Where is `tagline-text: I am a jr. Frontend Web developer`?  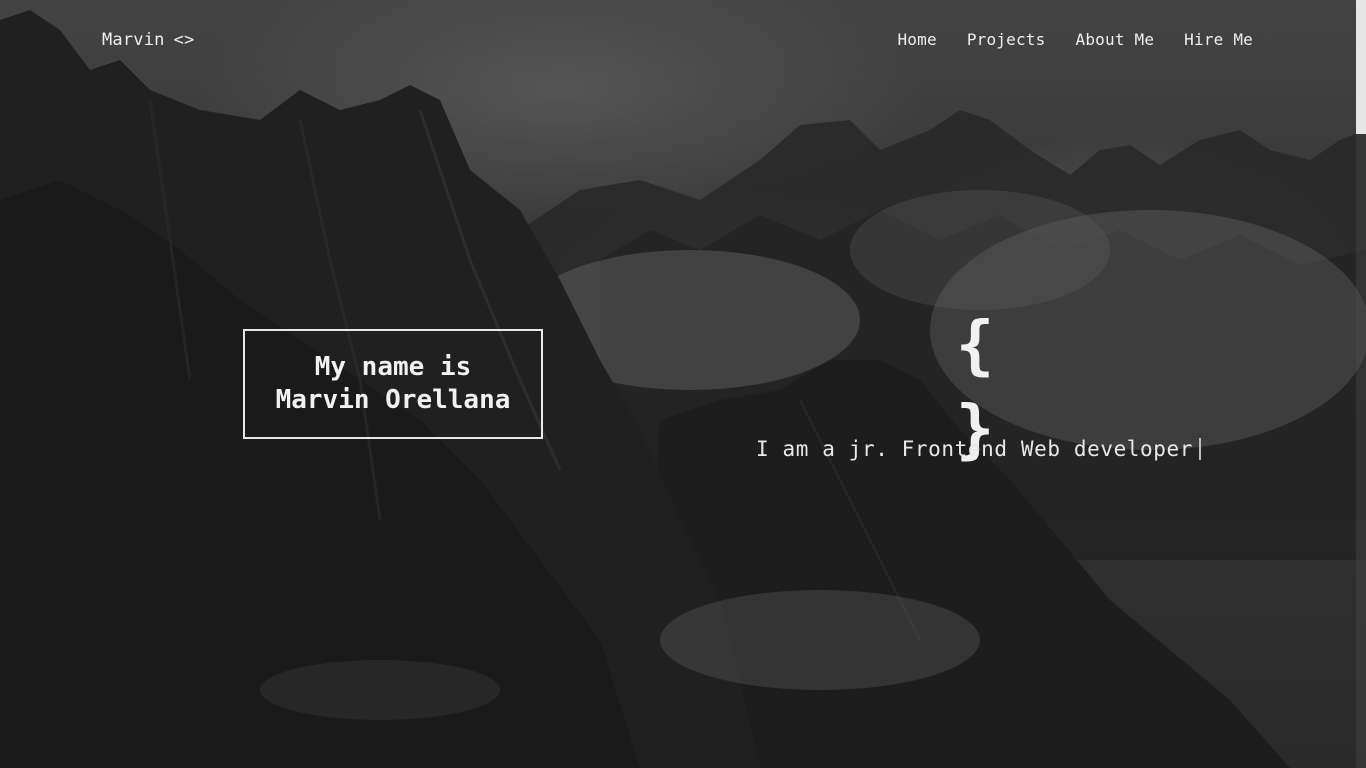 tagline-text: I am a jr. Frontend Web developer is located at coordinates (975, 449).